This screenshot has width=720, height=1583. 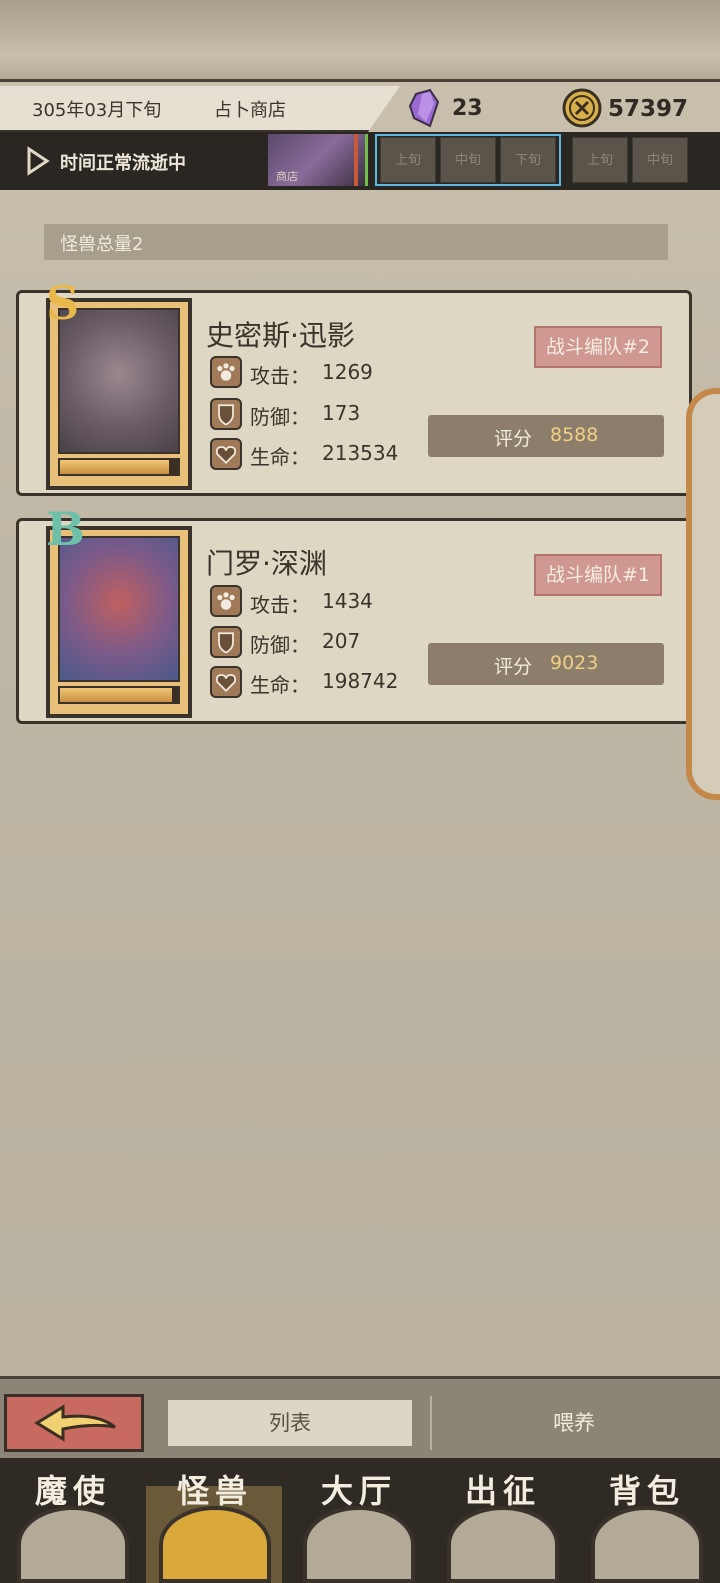 What do you see at coordinates (356, 160) in the screenshot?
I see `current-time-marker` at bounding box center [356, 160].